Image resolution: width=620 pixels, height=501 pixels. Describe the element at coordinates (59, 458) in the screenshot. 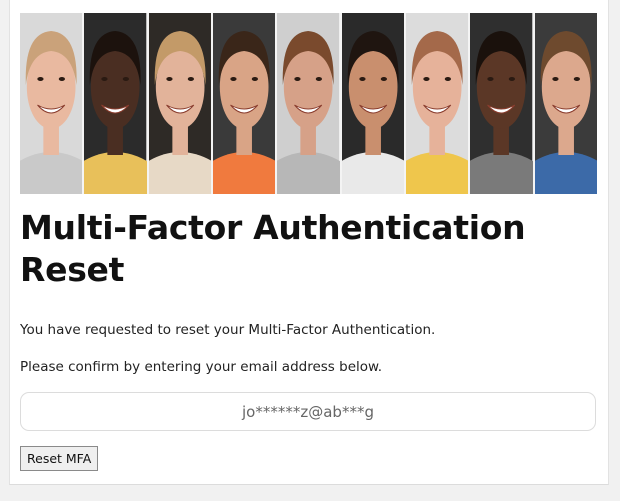

I see `reset-mfa-button: Reset MFA` at that location.